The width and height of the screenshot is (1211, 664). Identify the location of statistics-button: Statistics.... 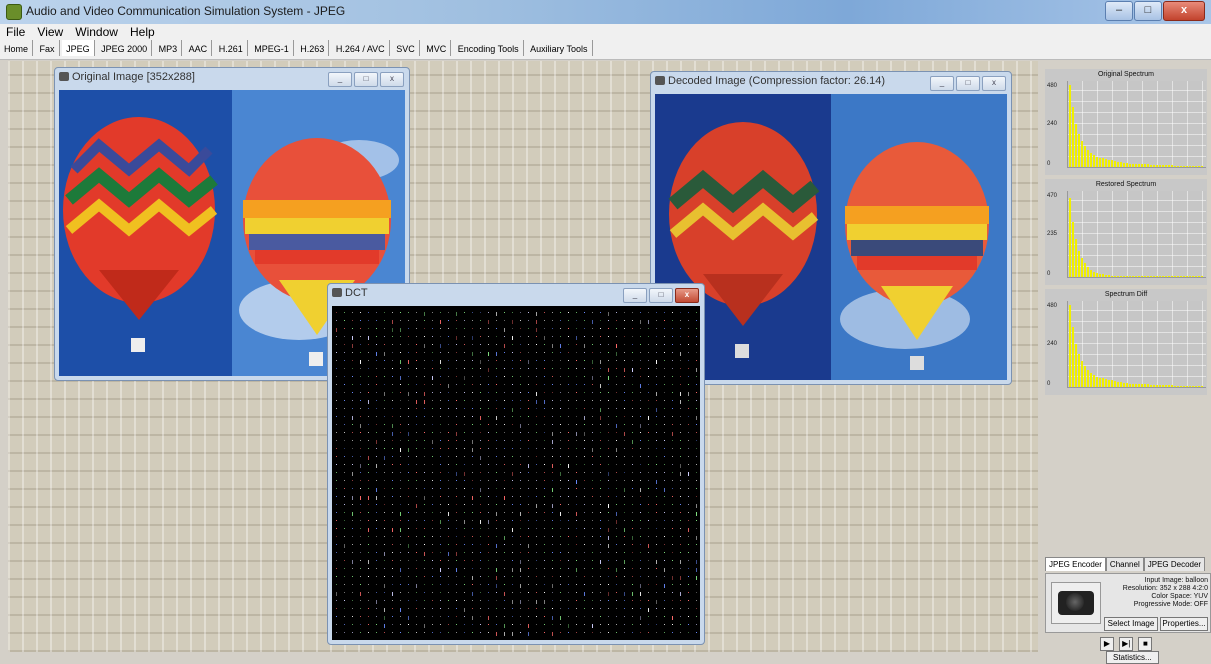
(1132, 657).